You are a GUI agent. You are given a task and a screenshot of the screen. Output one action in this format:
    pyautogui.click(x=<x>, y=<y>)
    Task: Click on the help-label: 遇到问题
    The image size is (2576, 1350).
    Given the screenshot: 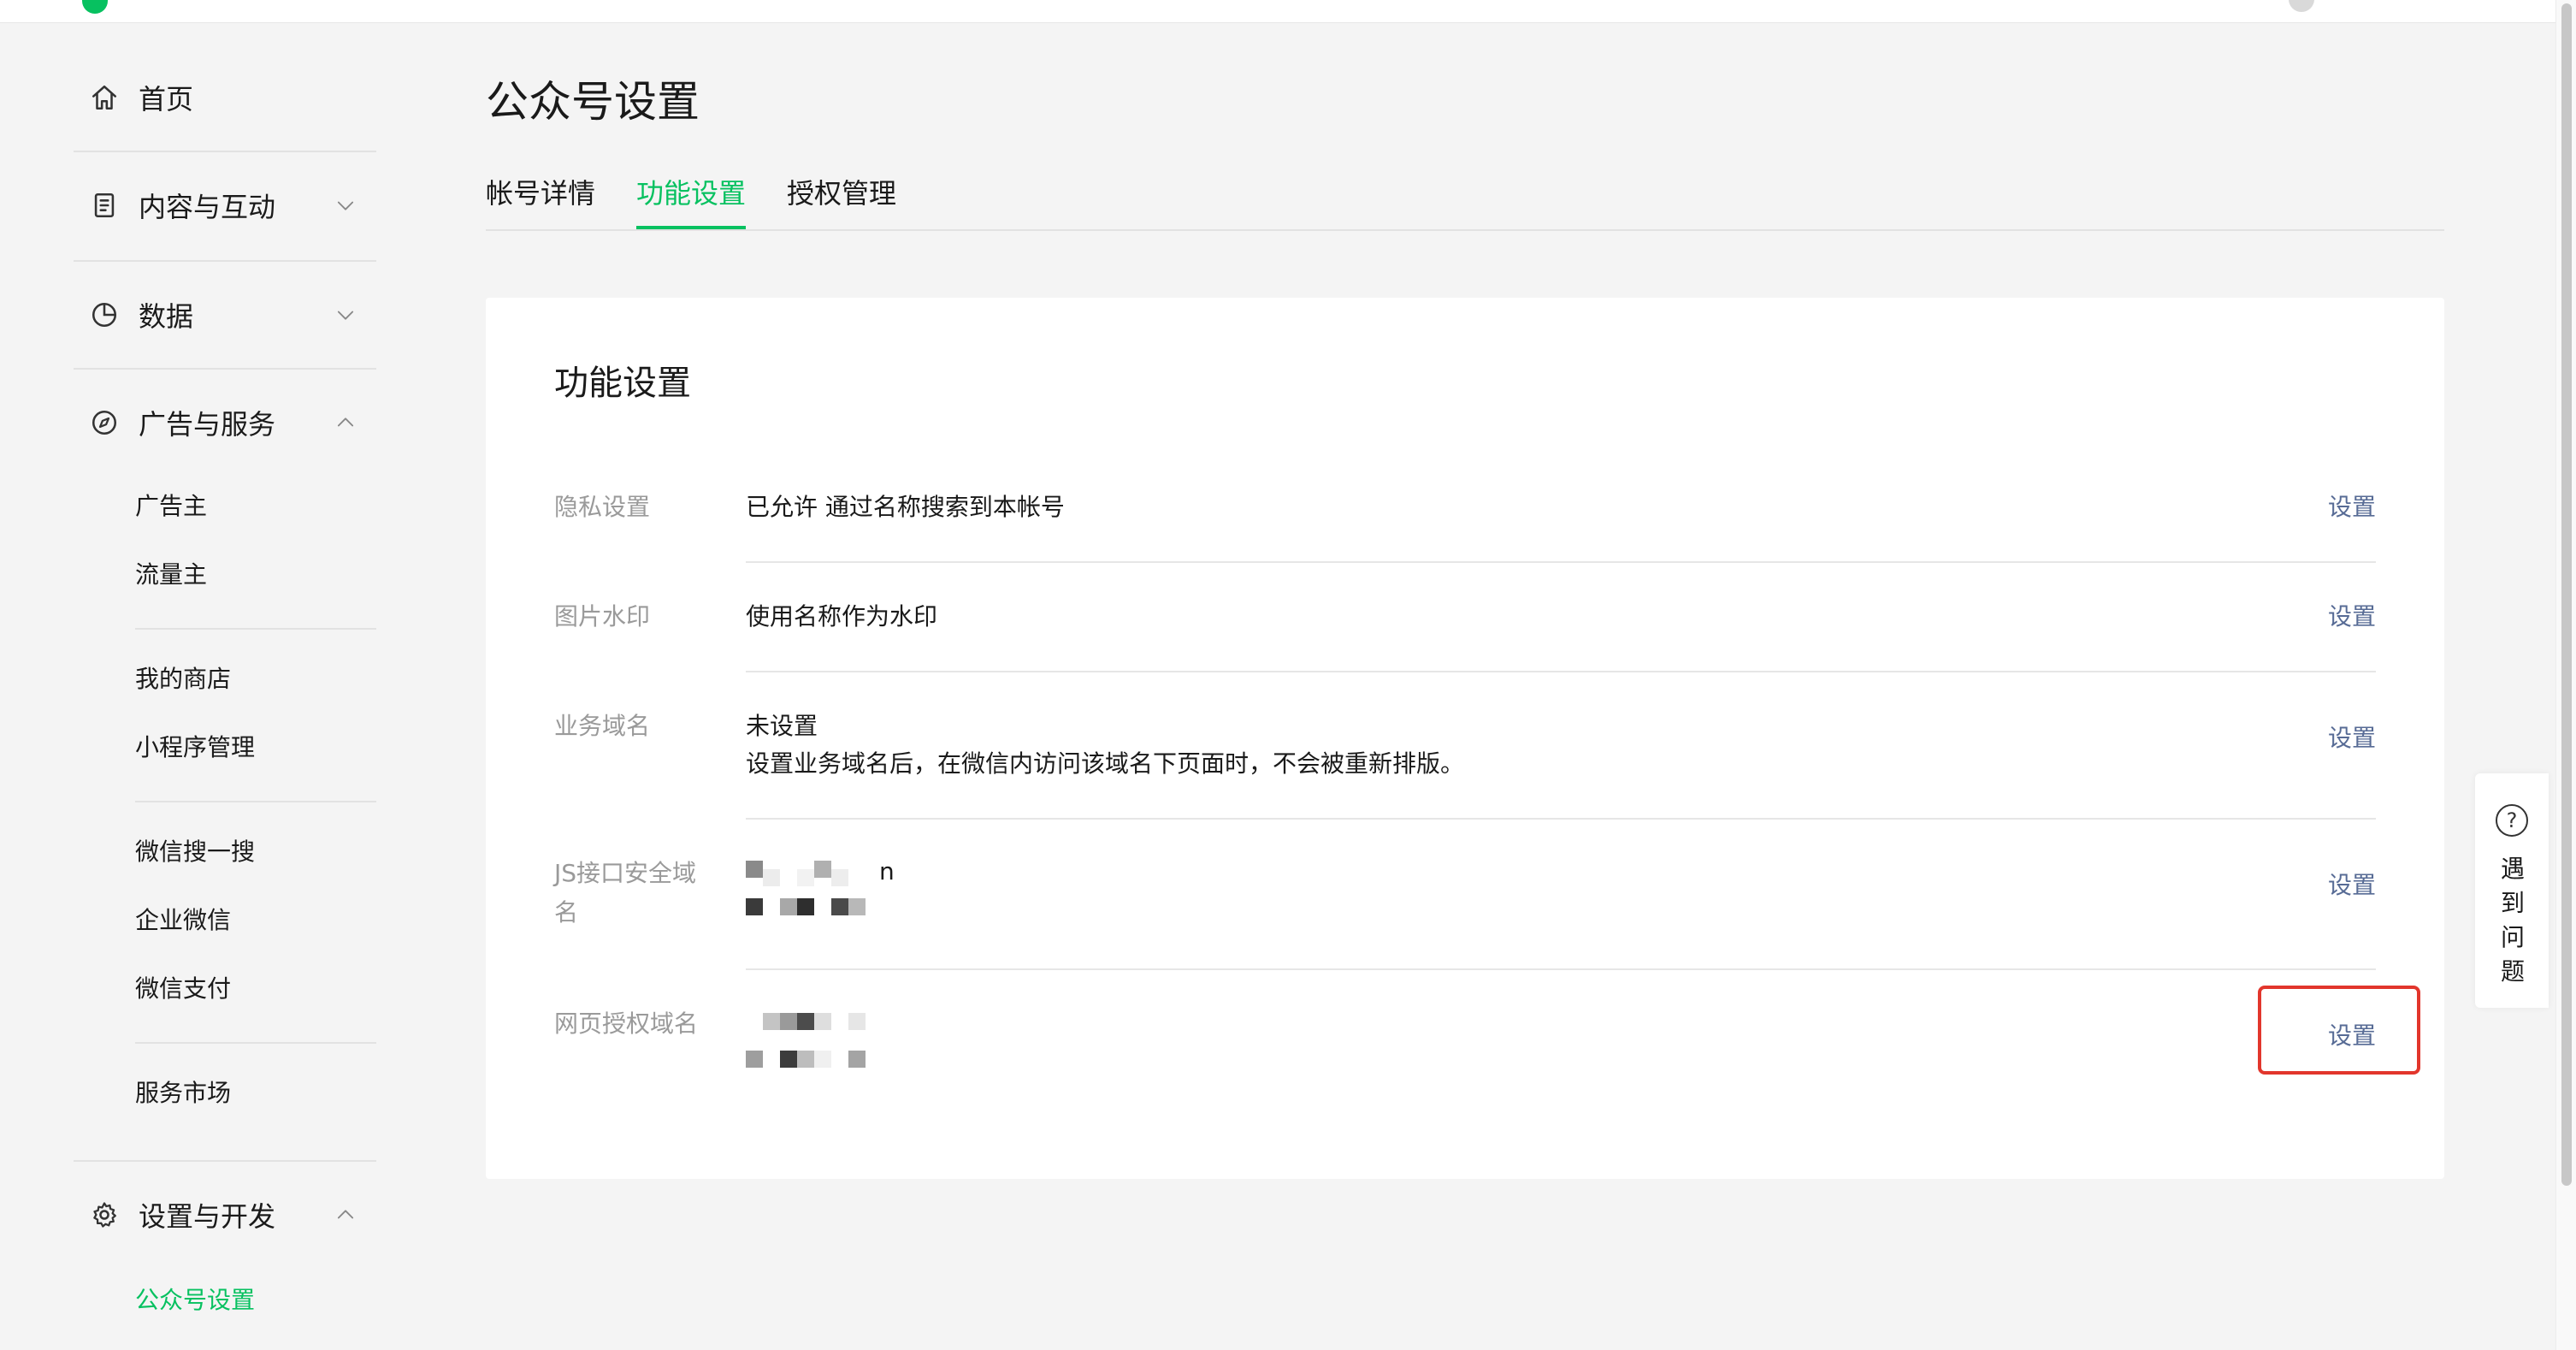 What is the action you would take?
    pyautogui.click(x=2512, y=920)
    